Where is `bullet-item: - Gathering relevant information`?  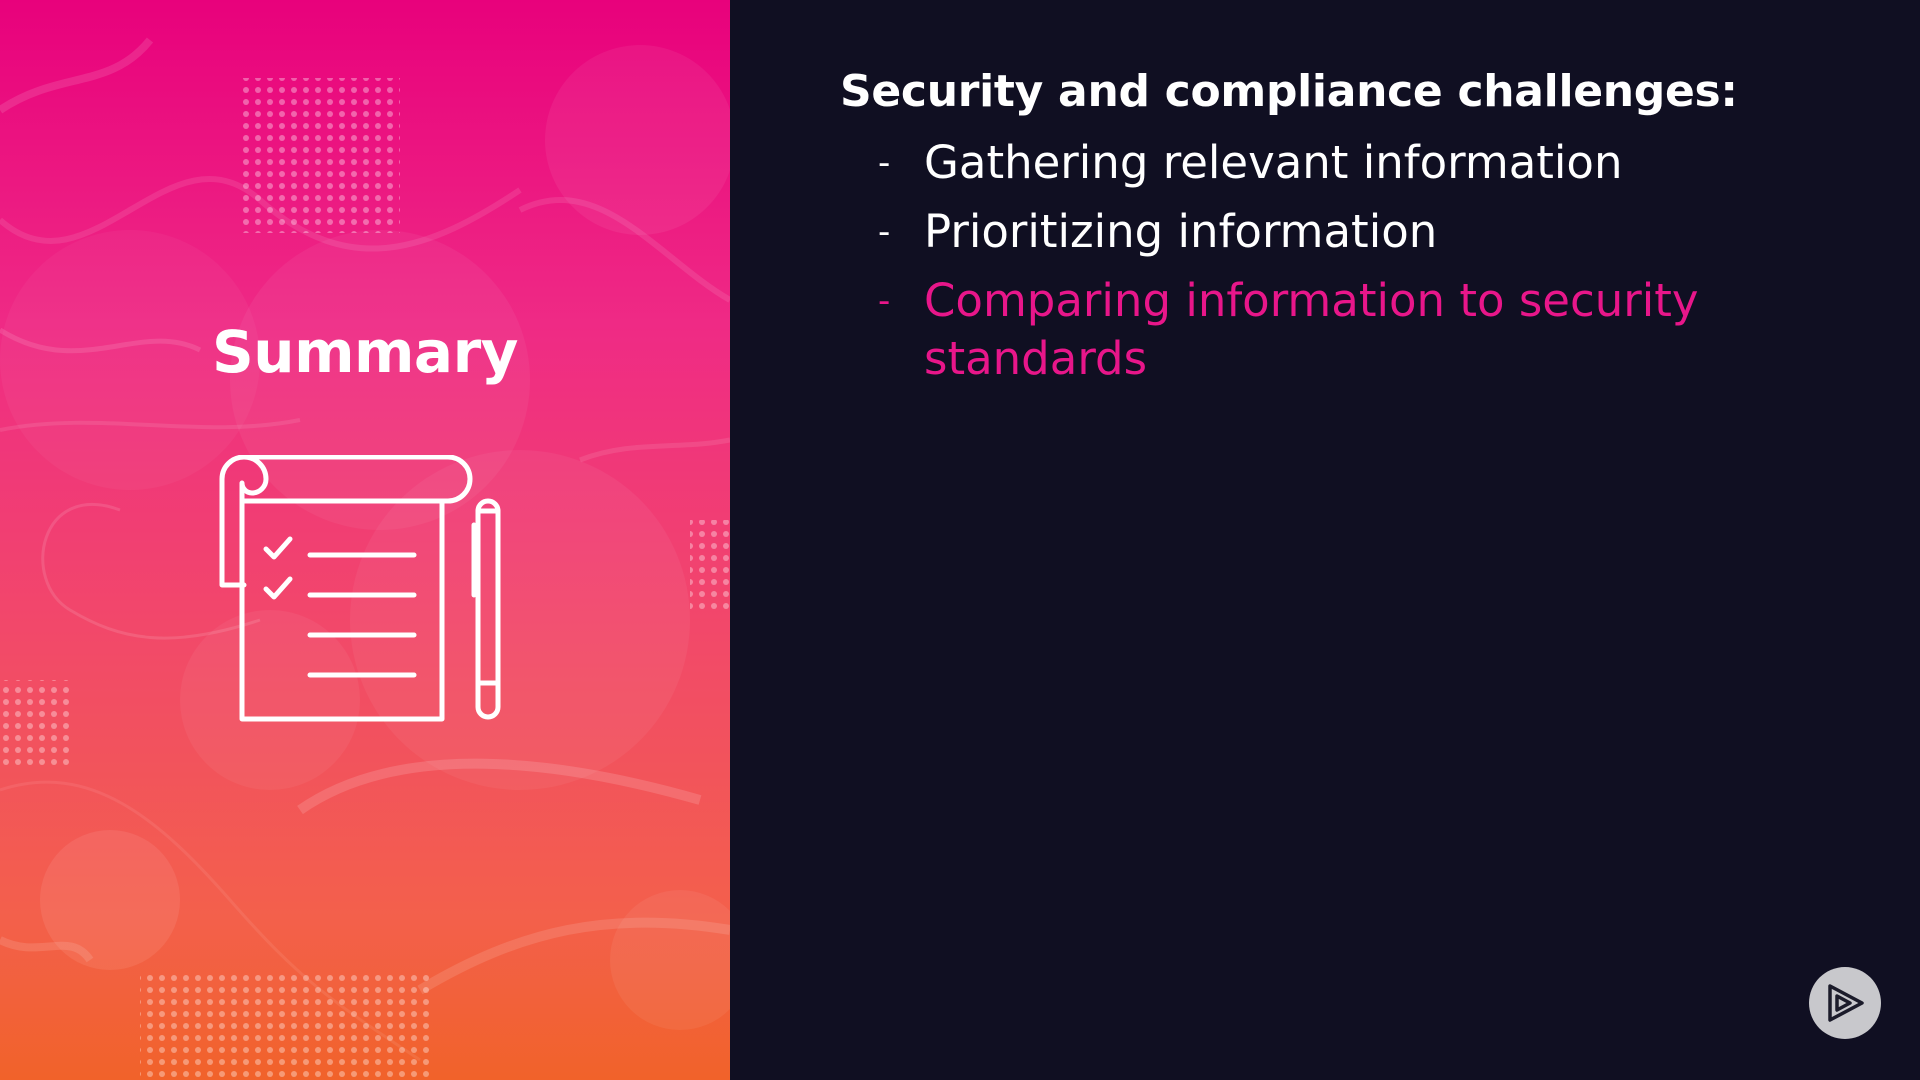
bullet-item: - Gathering relevant information is located at coordinates (1338, 163).